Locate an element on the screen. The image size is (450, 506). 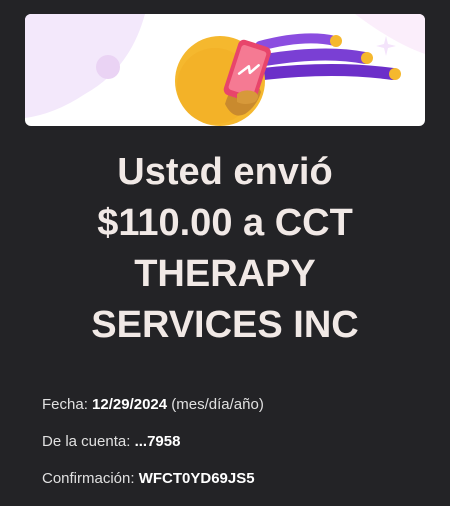
confirmation-code: WFCT0YD69JS5 is located at coordinates (196, 478).